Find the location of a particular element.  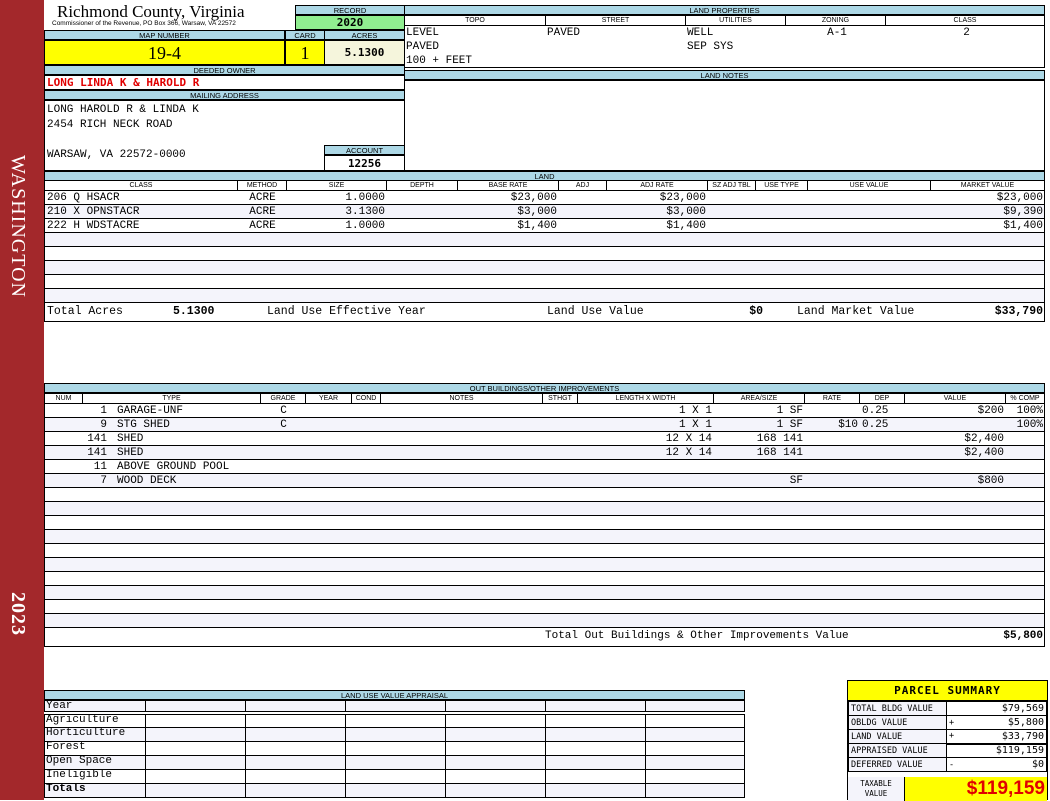

outbuilding-cell: 1 SF is located at coordinates (789, 425).